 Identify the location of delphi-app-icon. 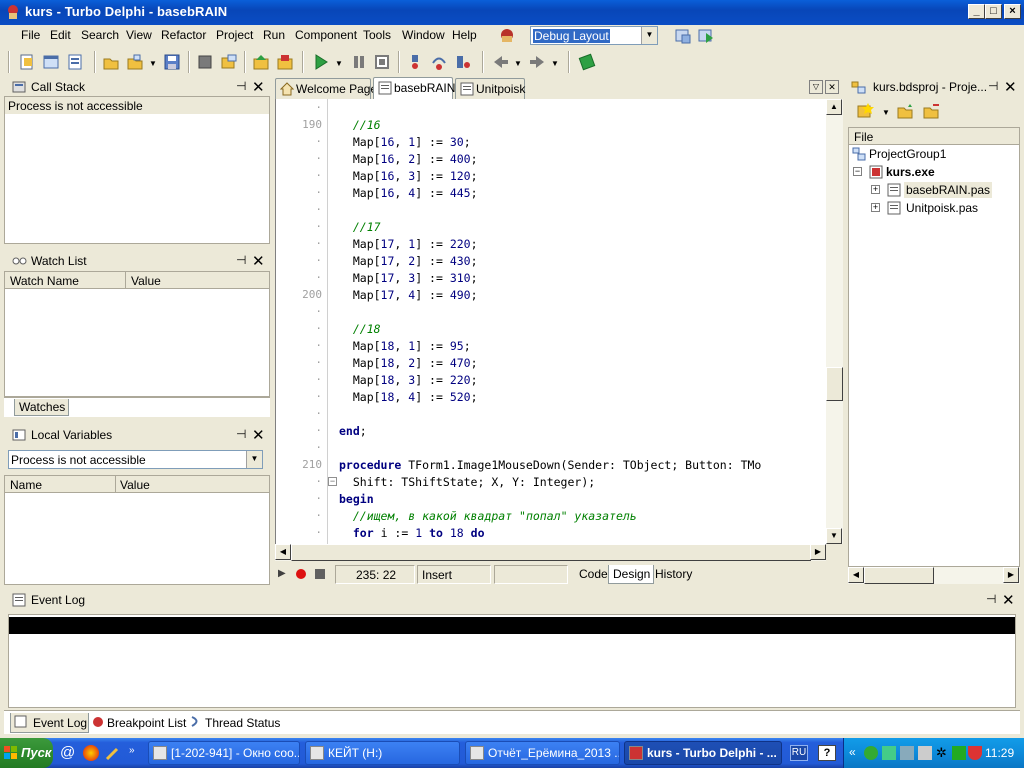
(13, 12).